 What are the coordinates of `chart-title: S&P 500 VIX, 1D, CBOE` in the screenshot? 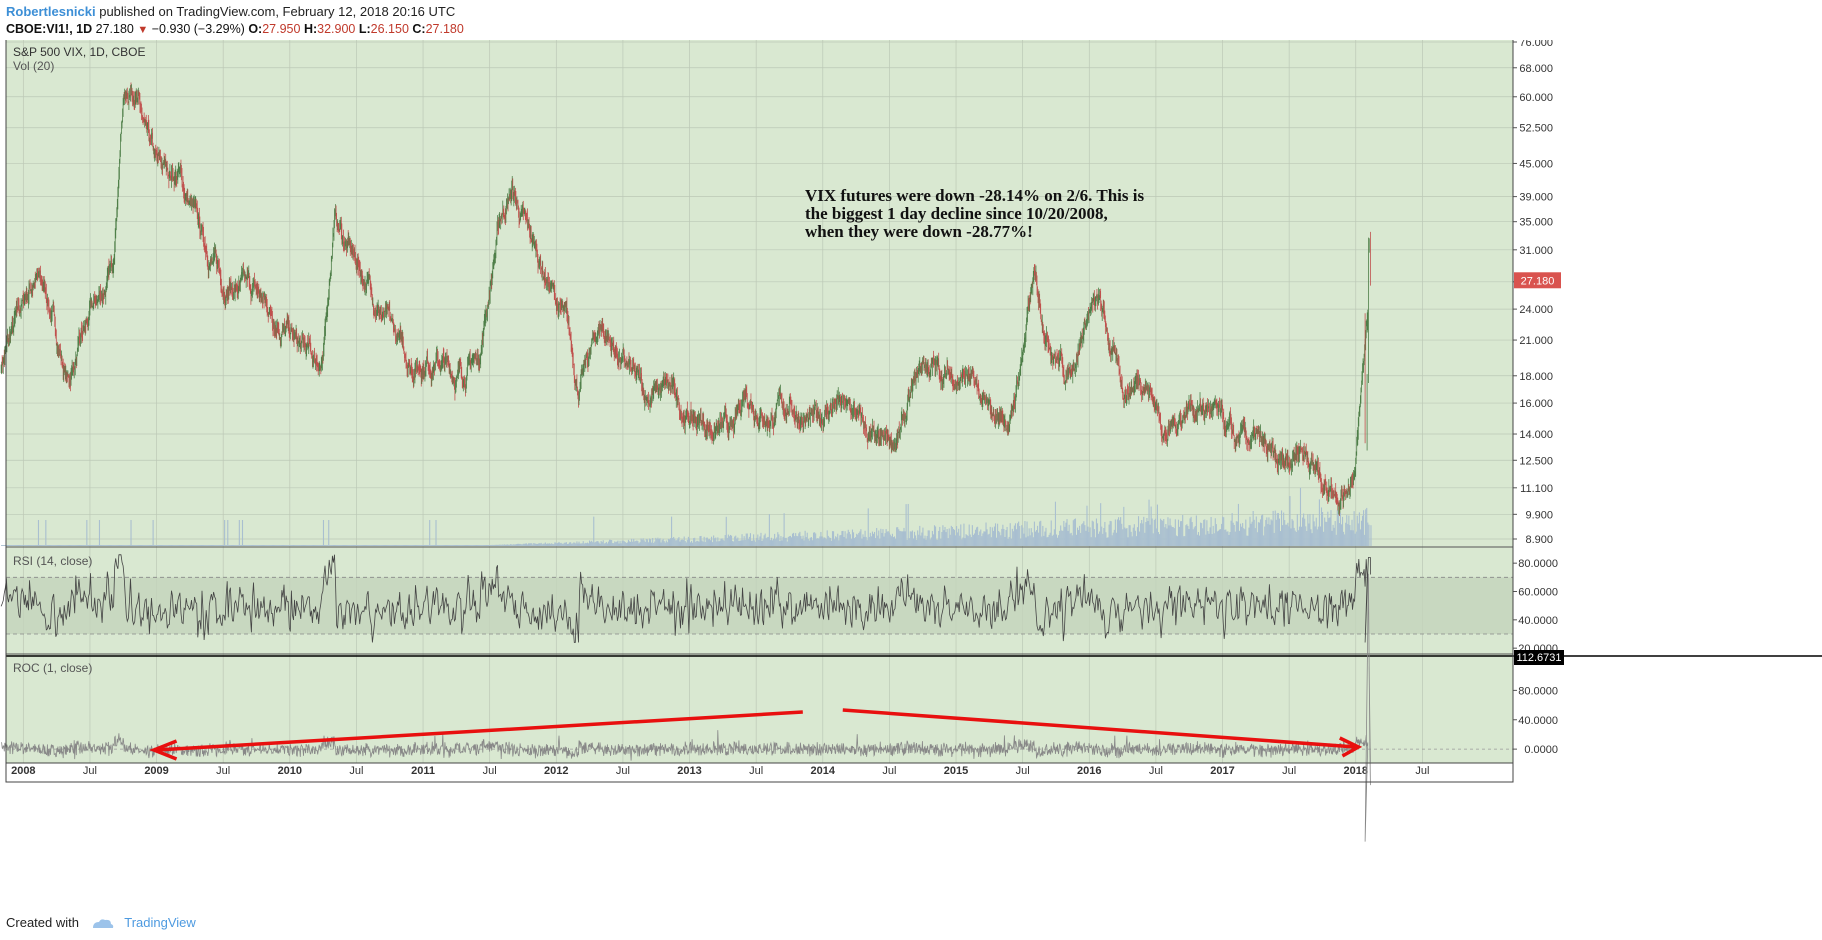 It's located at (79, 52).